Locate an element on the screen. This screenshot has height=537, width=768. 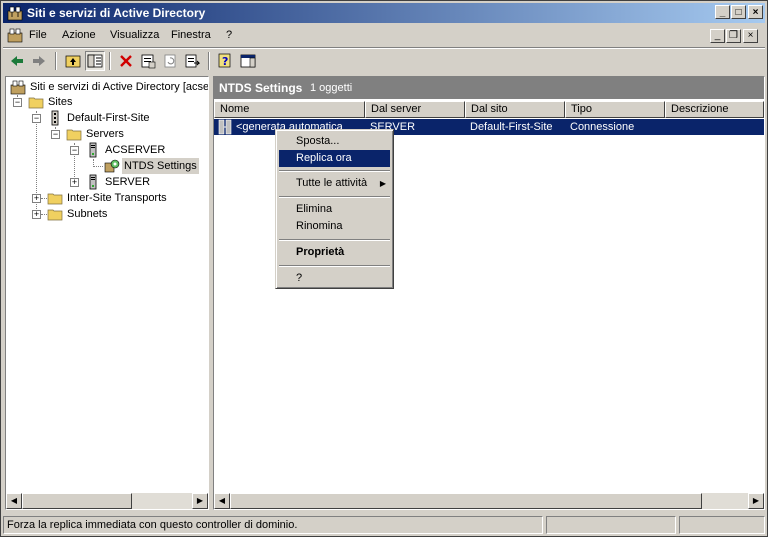
forward-button is located at coordinates (39, 61).